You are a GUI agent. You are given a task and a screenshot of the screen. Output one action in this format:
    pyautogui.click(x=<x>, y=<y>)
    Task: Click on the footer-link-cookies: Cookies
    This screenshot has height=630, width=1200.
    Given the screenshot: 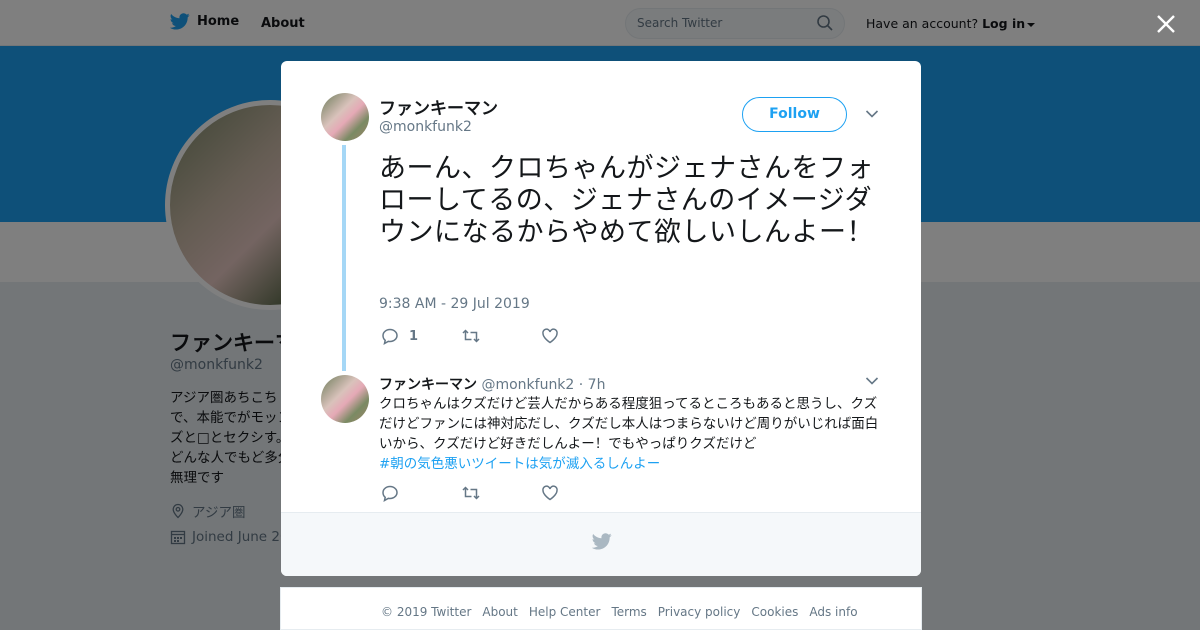 What is the action you would take?
    pyautogui.click(x=774, y=612)
    